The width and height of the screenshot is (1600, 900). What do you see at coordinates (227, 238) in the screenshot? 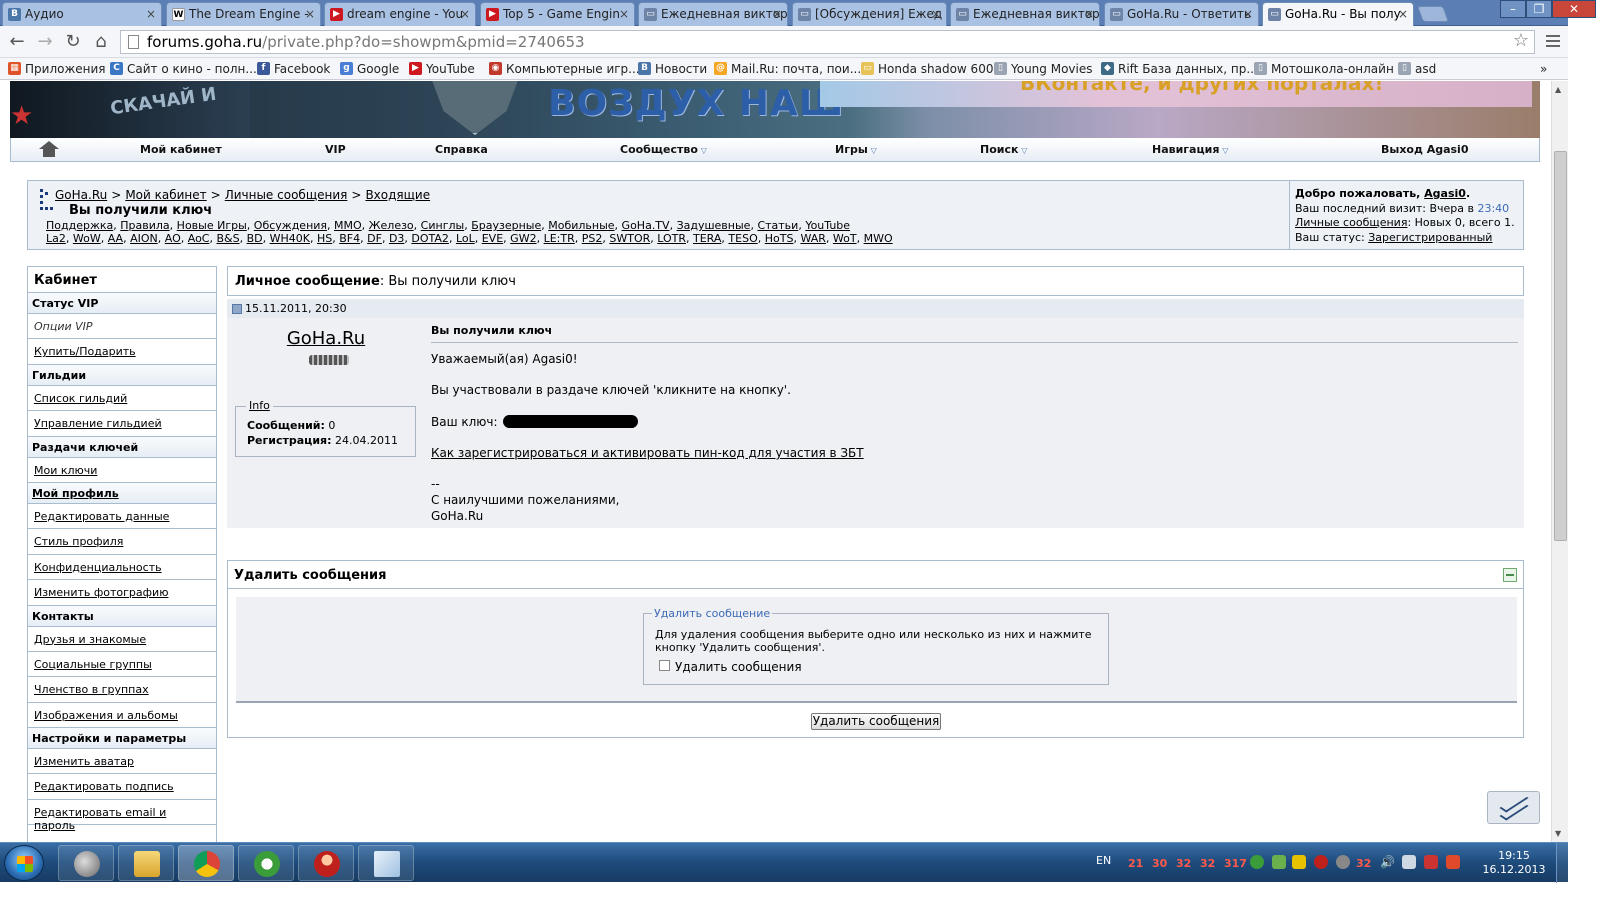
I see `quicklink: B&S` at bounding box center [227, 238].